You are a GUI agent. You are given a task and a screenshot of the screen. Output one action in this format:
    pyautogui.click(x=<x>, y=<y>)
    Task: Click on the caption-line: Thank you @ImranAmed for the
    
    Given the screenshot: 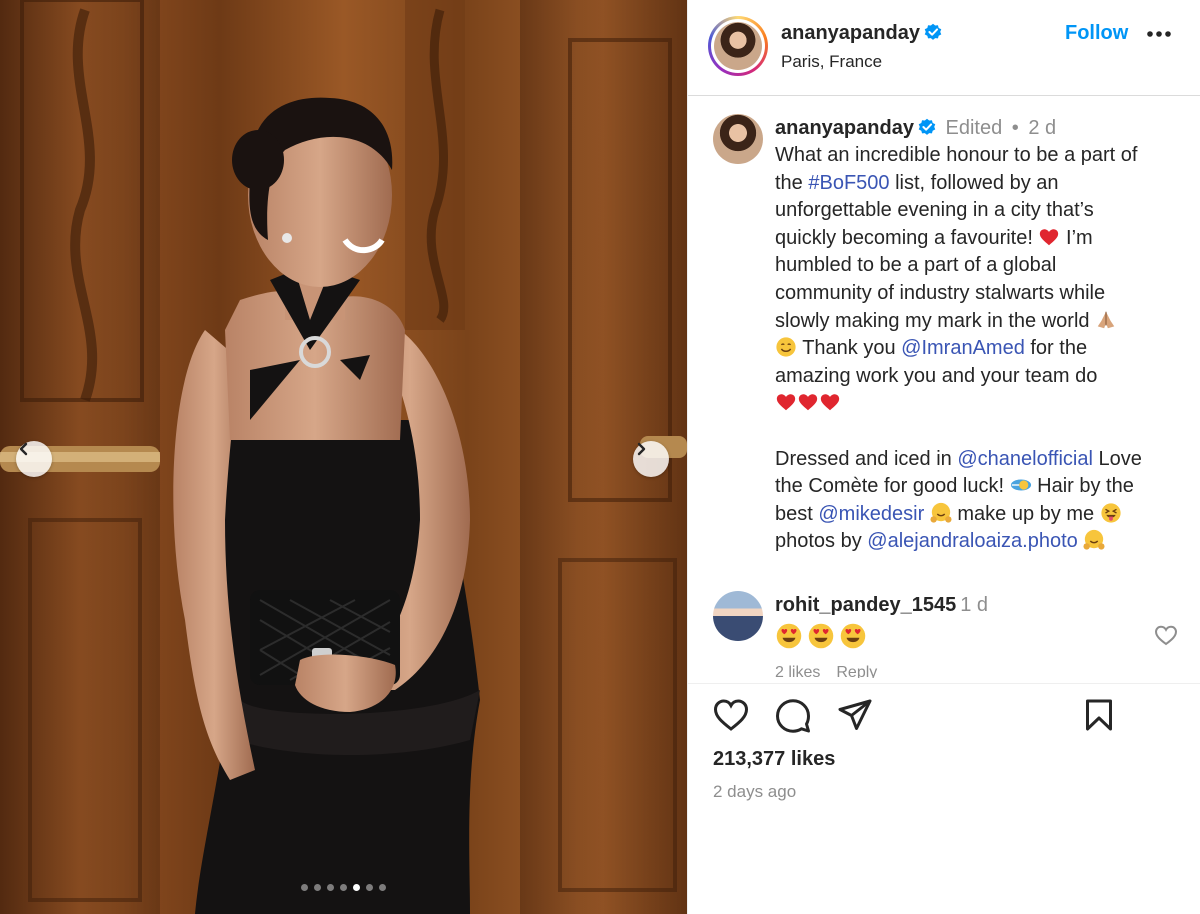 What is the action you would take?
    pyautogui.click(x=980, y=349)
    